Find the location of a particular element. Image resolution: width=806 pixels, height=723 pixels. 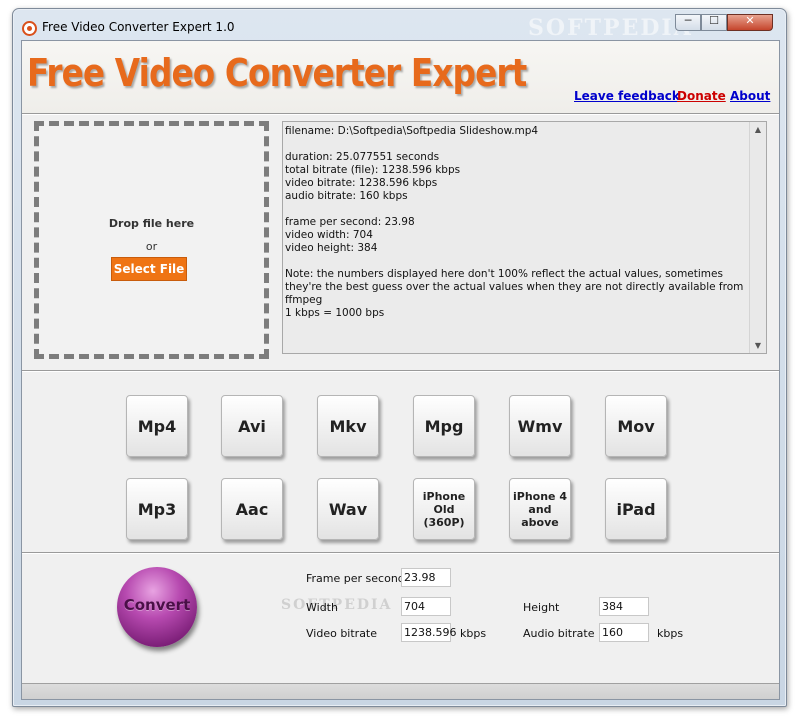

video-bitrate-label: Video bitrate is located at coordinates (342, 633).